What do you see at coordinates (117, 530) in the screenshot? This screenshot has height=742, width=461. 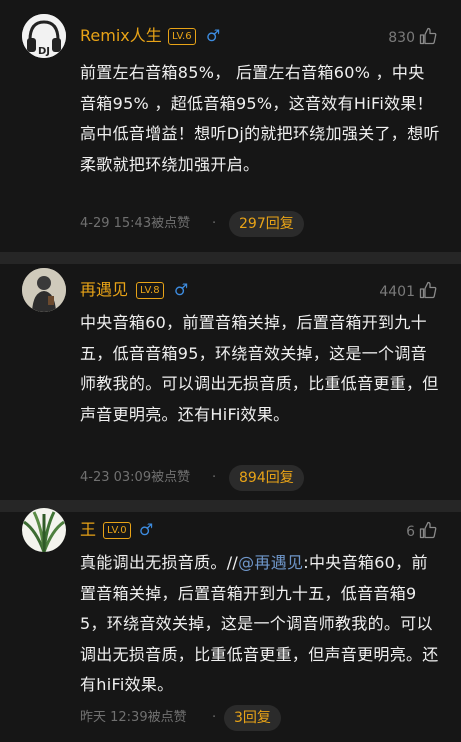 I see `level-badge: LV.0` at bounding box center [117, 530].